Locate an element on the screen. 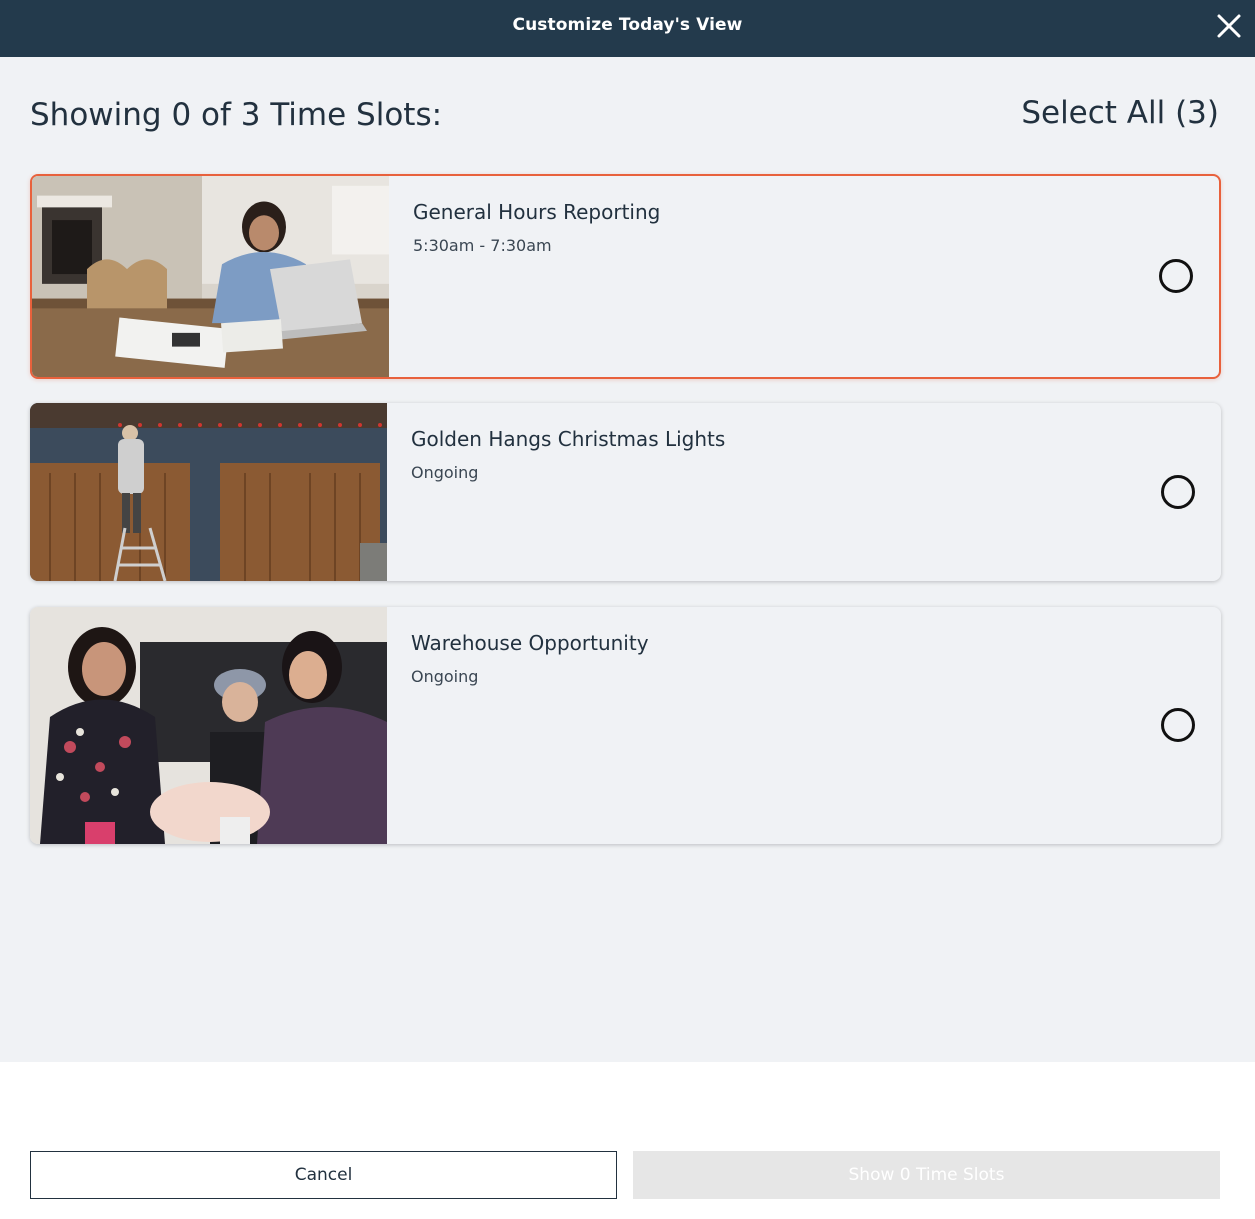  close-button is located at coordinates (1229, 26).